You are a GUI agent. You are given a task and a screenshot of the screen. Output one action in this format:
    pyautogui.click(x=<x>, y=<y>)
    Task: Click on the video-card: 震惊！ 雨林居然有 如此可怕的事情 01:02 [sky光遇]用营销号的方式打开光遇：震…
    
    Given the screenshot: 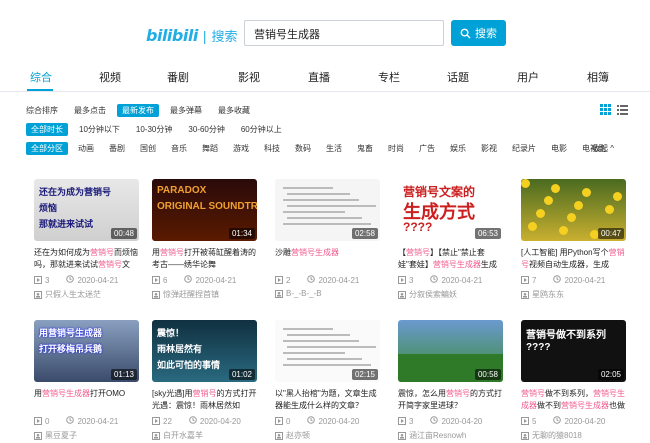 What is the action you would take?
    pyautogui.click(x=204, y=381)
    